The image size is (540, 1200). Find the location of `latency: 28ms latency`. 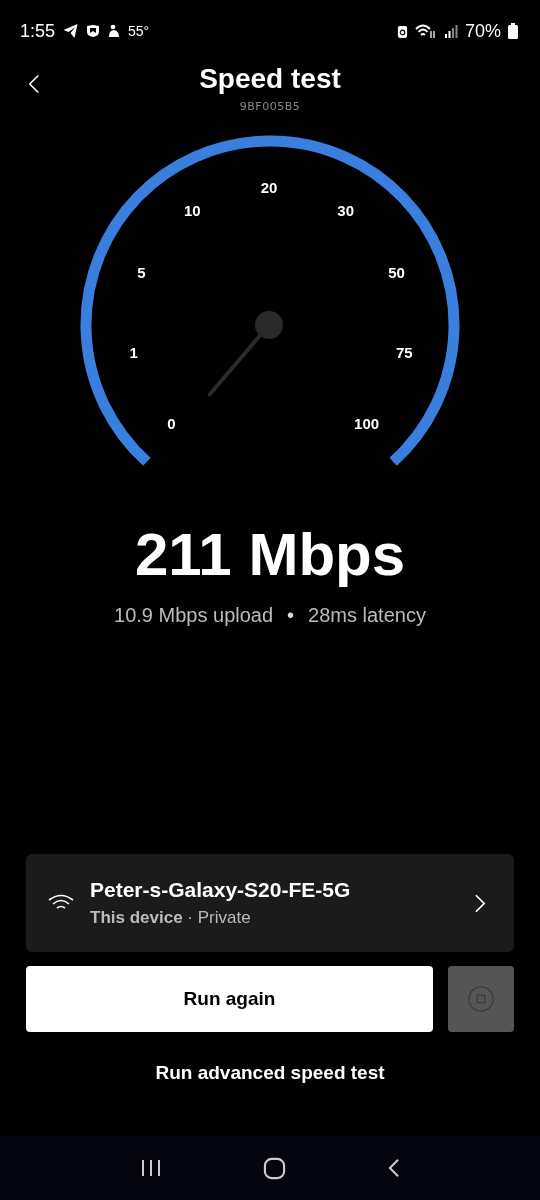

latency: 28ms latency is located at coordinates (367, 615).